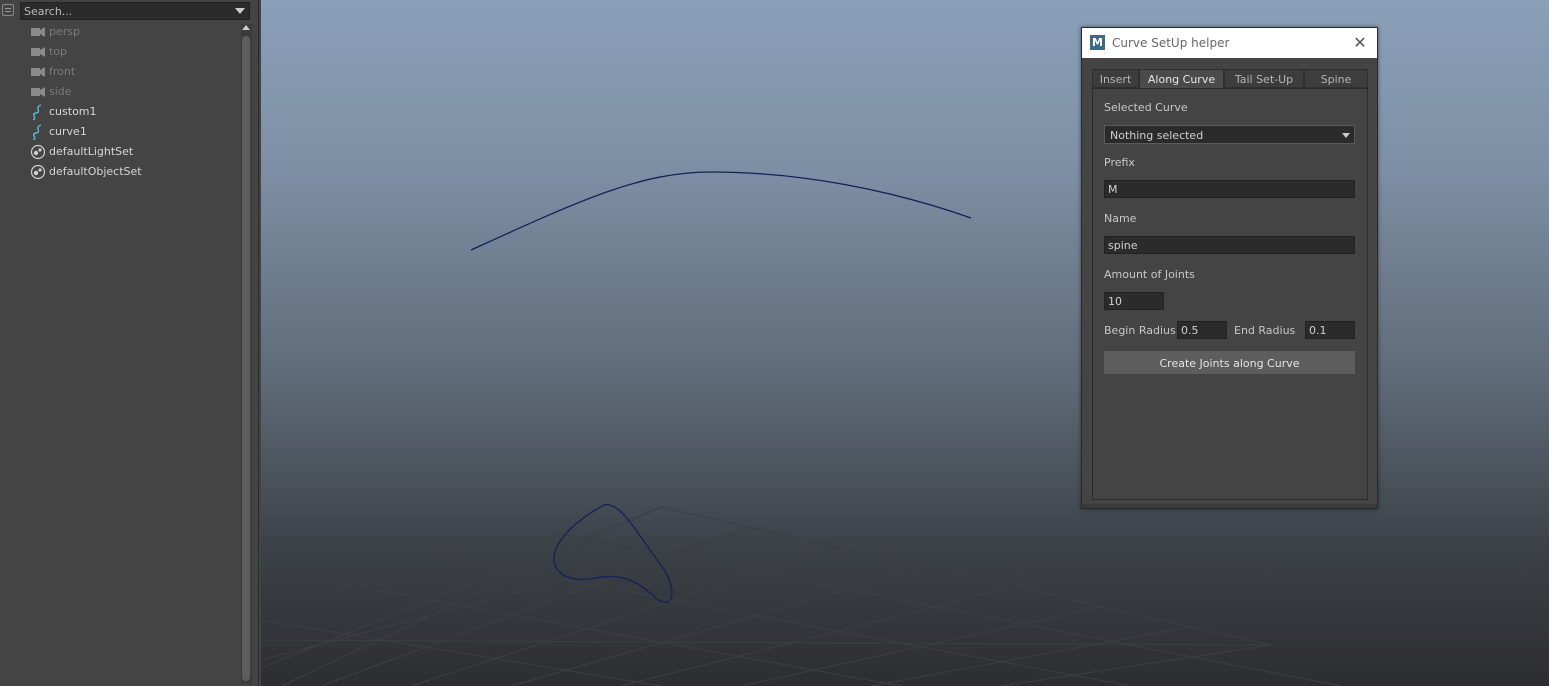 The height and width of the screenshot is (686, 1549). I want to click on amount-of-joints-field, so click(1134, 301).